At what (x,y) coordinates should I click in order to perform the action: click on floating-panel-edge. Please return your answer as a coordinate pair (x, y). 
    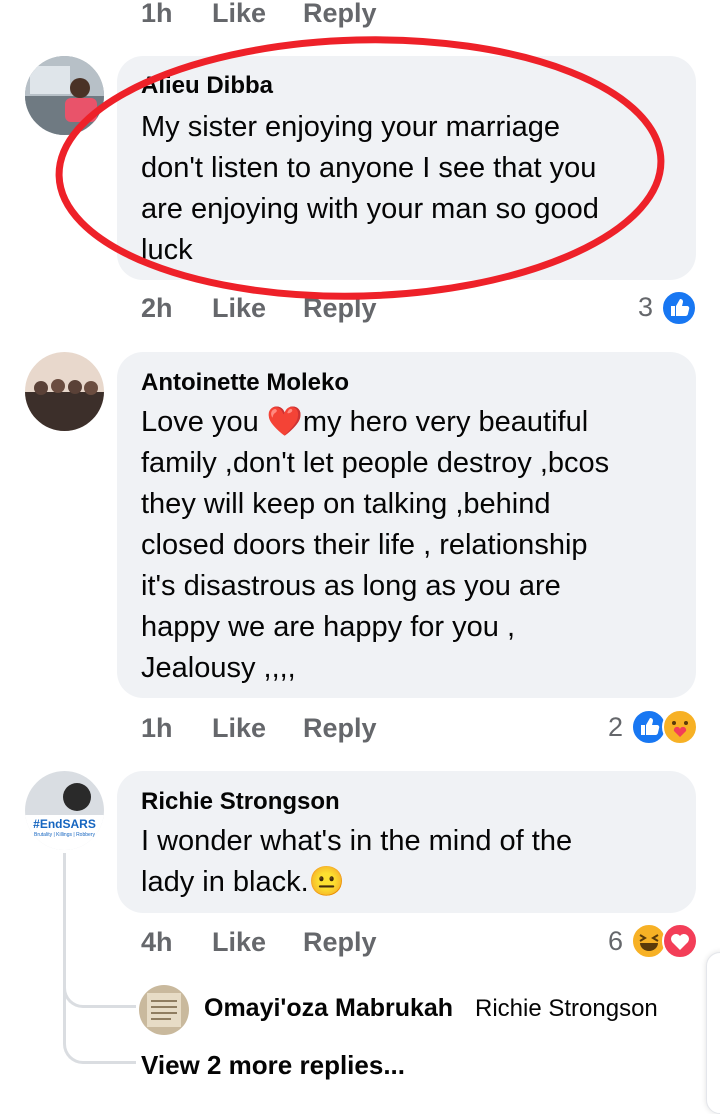
    Looking at the image, I should click on (713, 1033).